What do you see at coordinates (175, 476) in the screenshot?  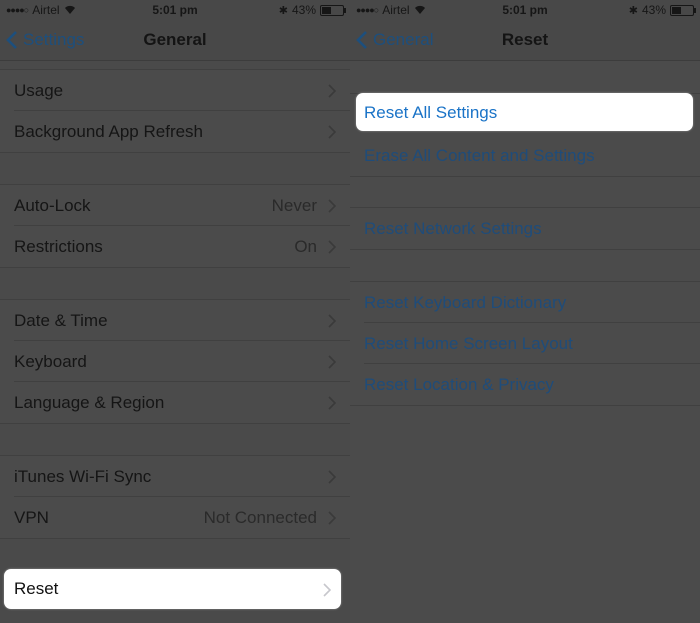 I see `list-item-itunes-wifi-sync: iTunes Wi-Fi Sync` at bounding box center [175, 476].